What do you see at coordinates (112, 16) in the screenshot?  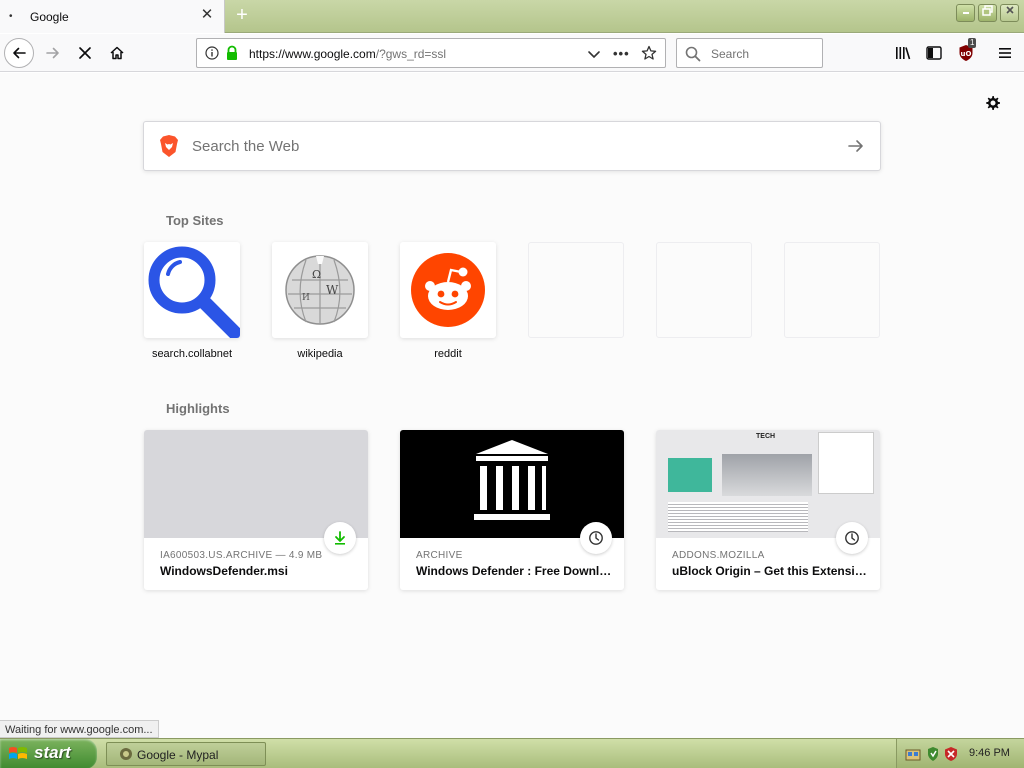 I see `tab-google: • Google ✕` at bounding box center [112, 16].